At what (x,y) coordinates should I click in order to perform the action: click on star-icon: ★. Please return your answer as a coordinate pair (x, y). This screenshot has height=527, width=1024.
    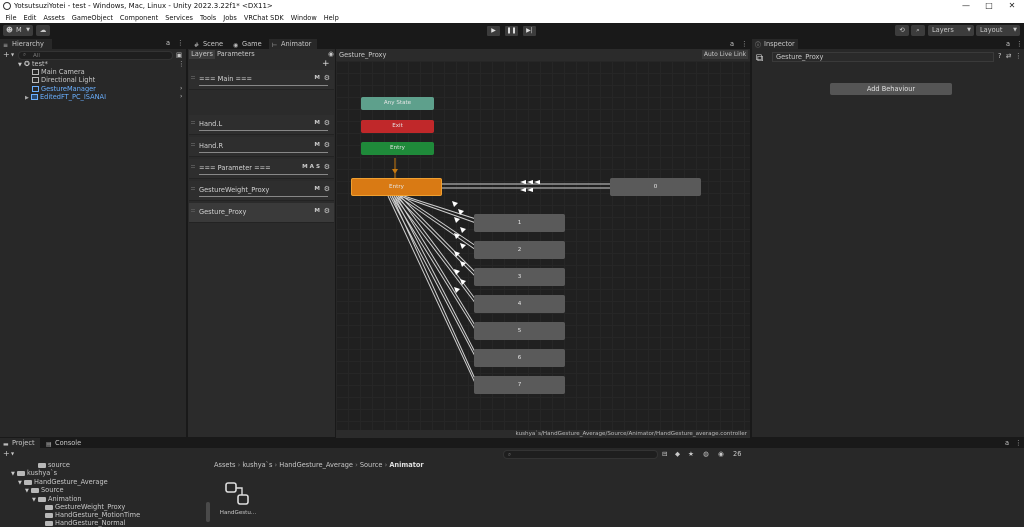
    Looking at the image, I should click on (691, 454).